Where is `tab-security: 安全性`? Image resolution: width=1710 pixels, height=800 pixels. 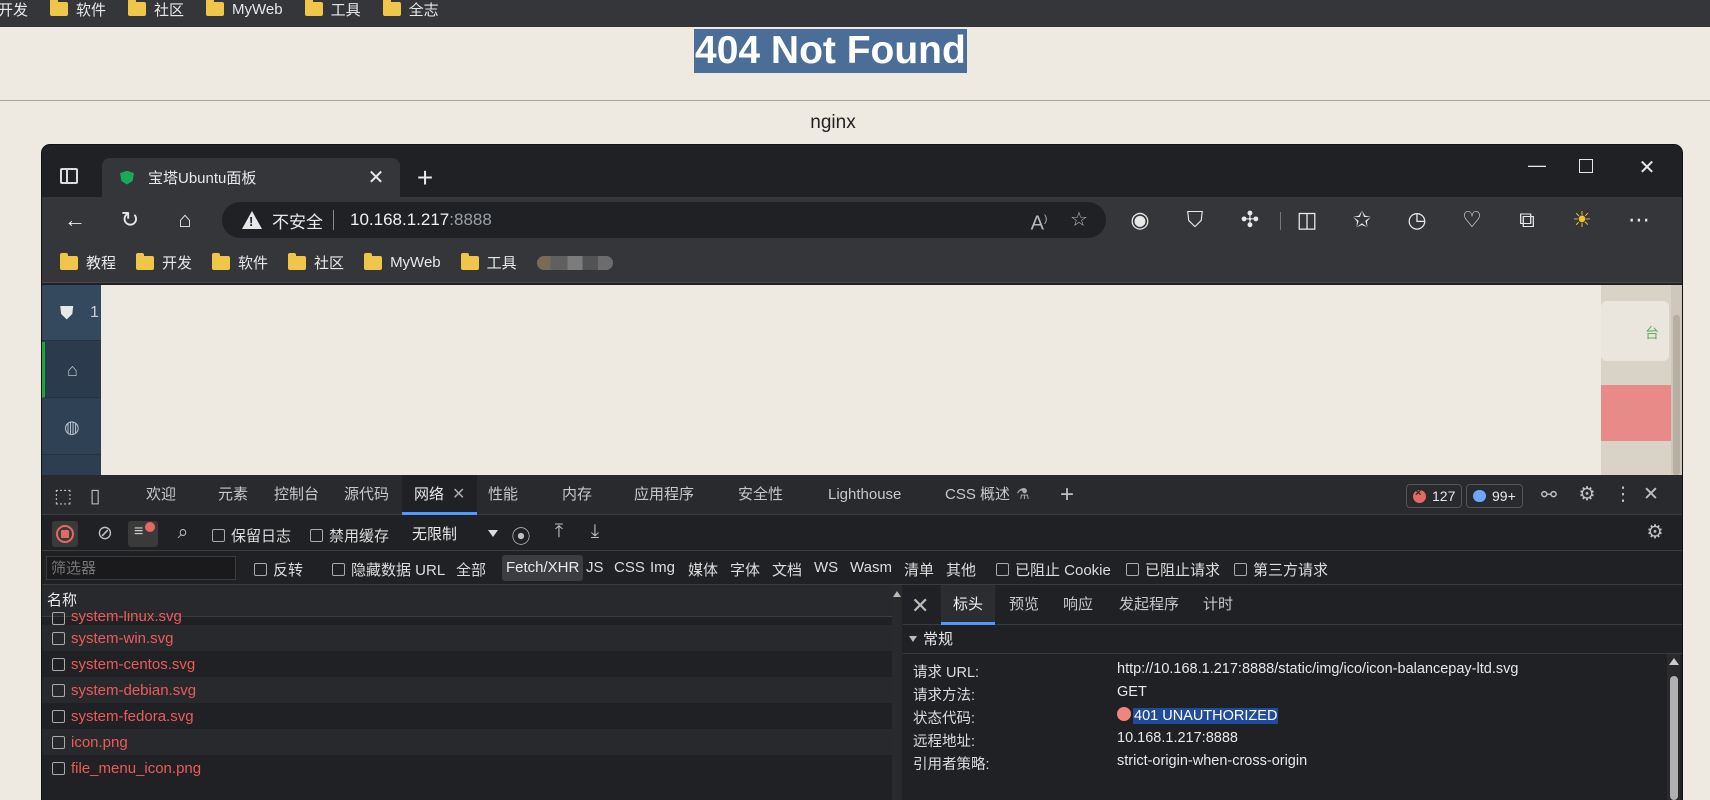 tab-security: 安全性 is located at coordinates (760, 495).